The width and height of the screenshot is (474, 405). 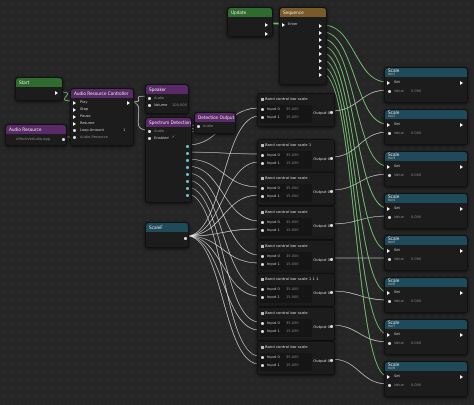 What do you see at coordinates (426, 211) in the screenshot?
I see `scale-node: Scale bar4 Set Value 0.000` at bounding box center [426, 211].